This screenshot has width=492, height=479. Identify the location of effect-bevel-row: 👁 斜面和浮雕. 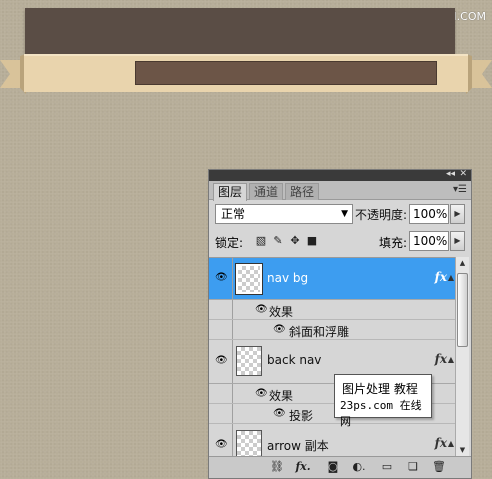
(332, 330).